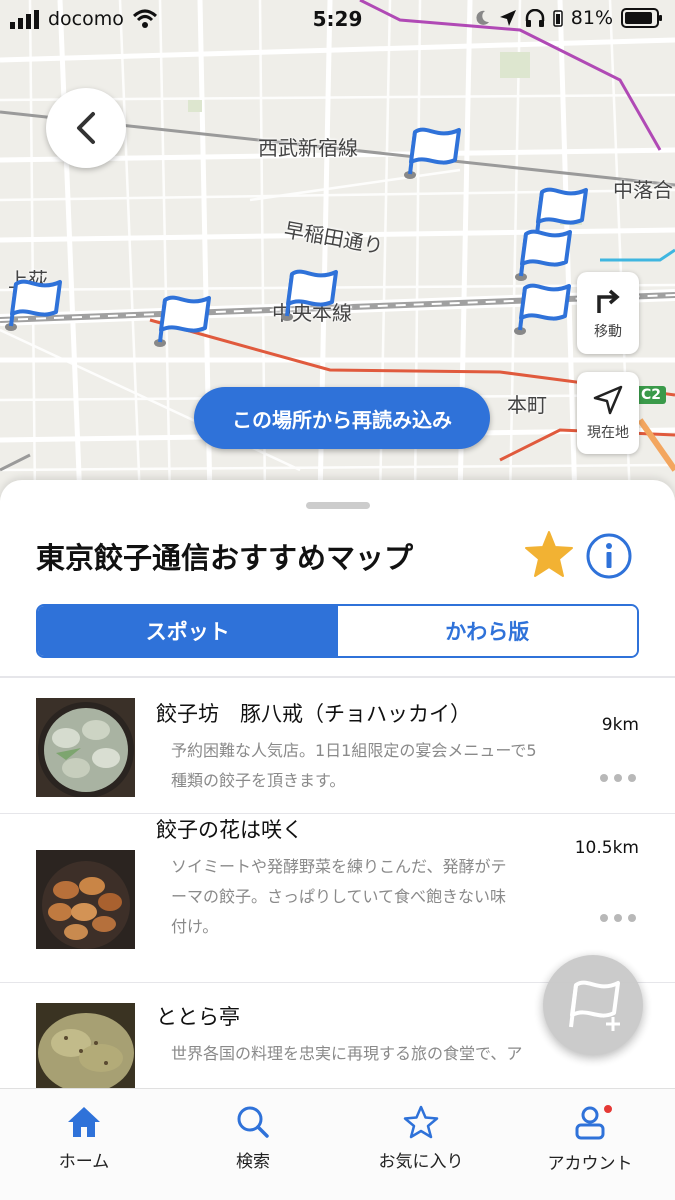  Describe the element at coordinates (608, 332) in the screenshot. I see `move-button-label: 移動` at that location.